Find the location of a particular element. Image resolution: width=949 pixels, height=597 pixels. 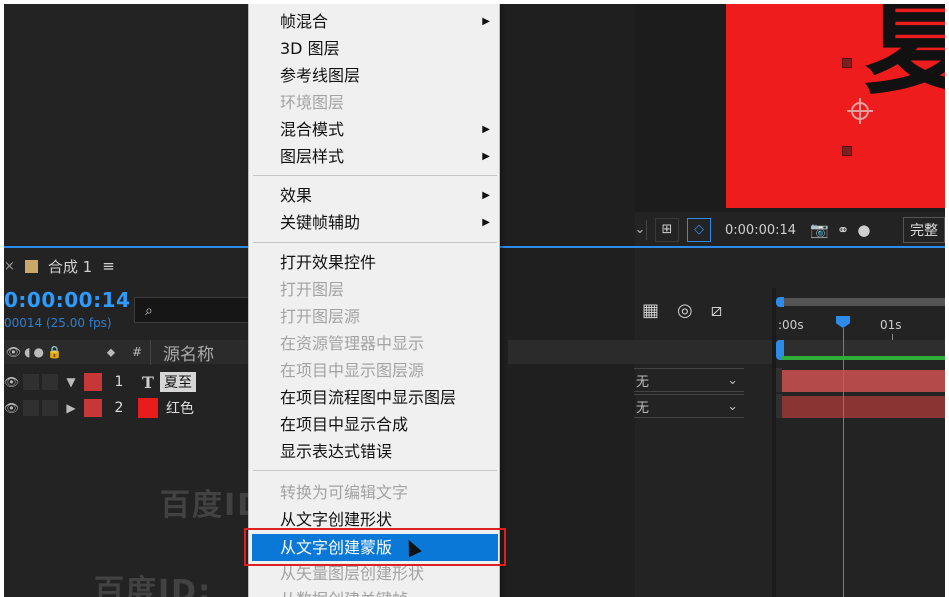

menu-item-label: 在资源管理器中显示 is located at coordinates (352, 343).